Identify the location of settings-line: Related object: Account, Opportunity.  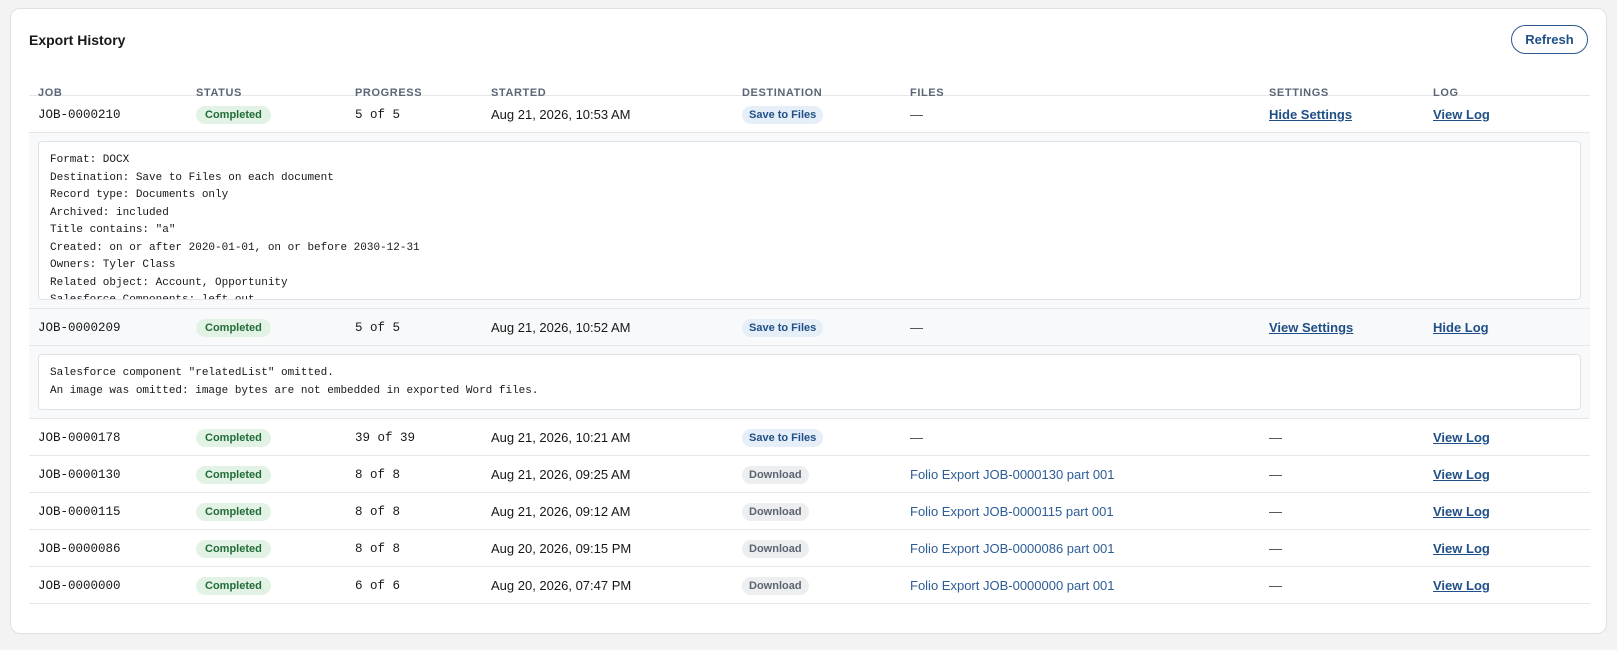
(169, 282).